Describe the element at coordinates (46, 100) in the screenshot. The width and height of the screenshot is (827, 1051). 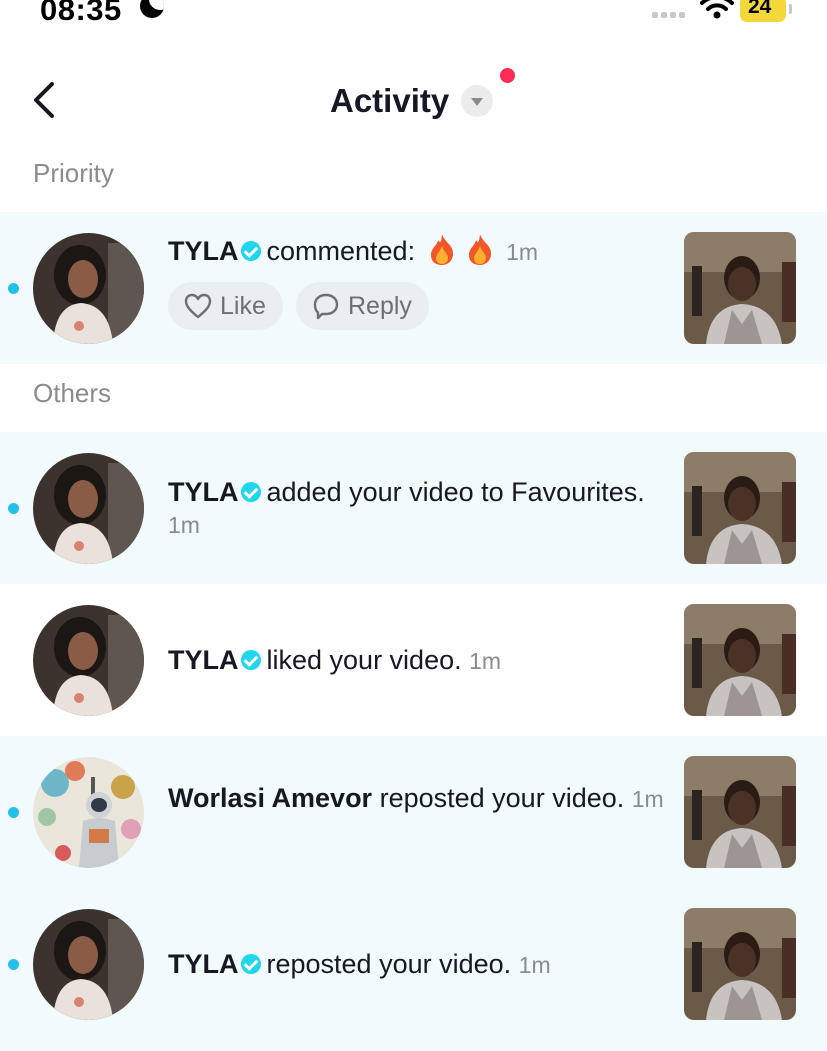
I see `back-icon` at that location.